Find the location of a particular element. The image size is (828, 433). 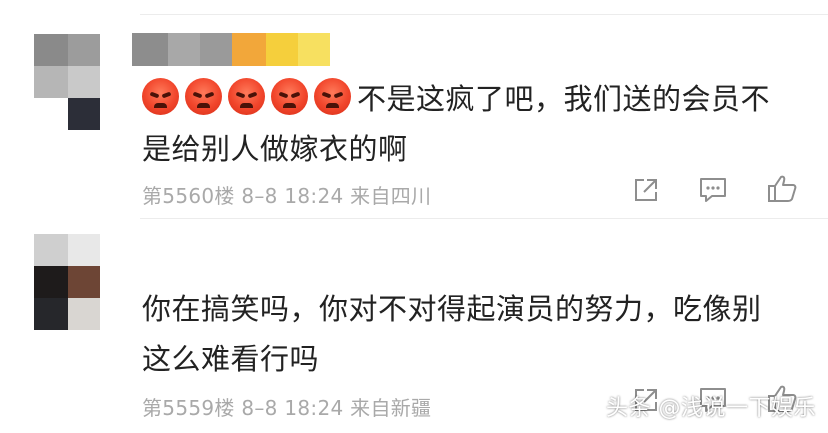

share-icon is located at coordinates (646, 190).